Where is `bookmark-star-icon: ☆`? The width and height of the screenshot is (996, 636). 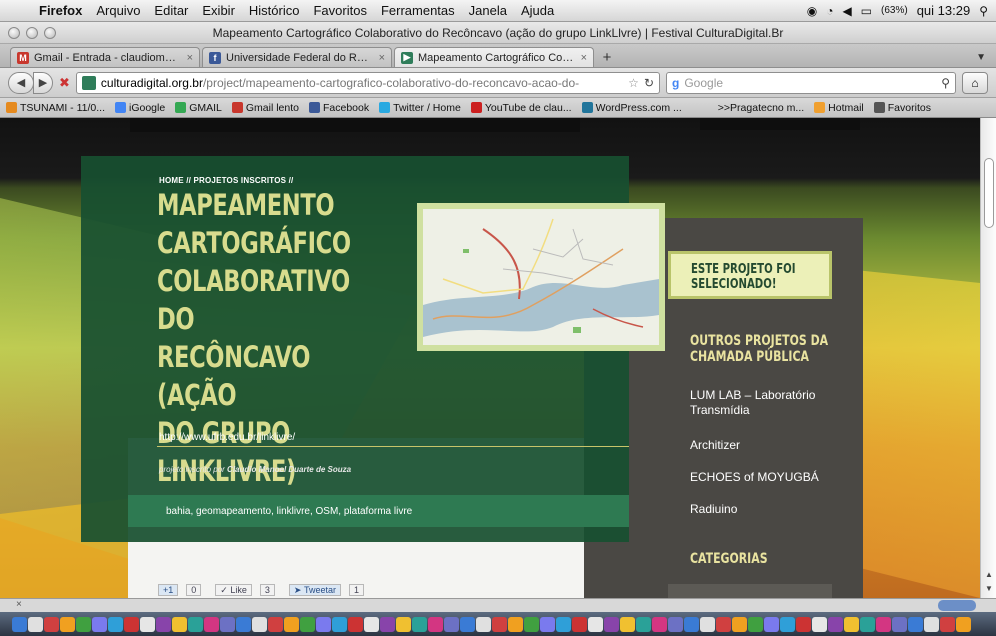 bookmark-star-icon: ☆ is located at coordinates (633, 83).